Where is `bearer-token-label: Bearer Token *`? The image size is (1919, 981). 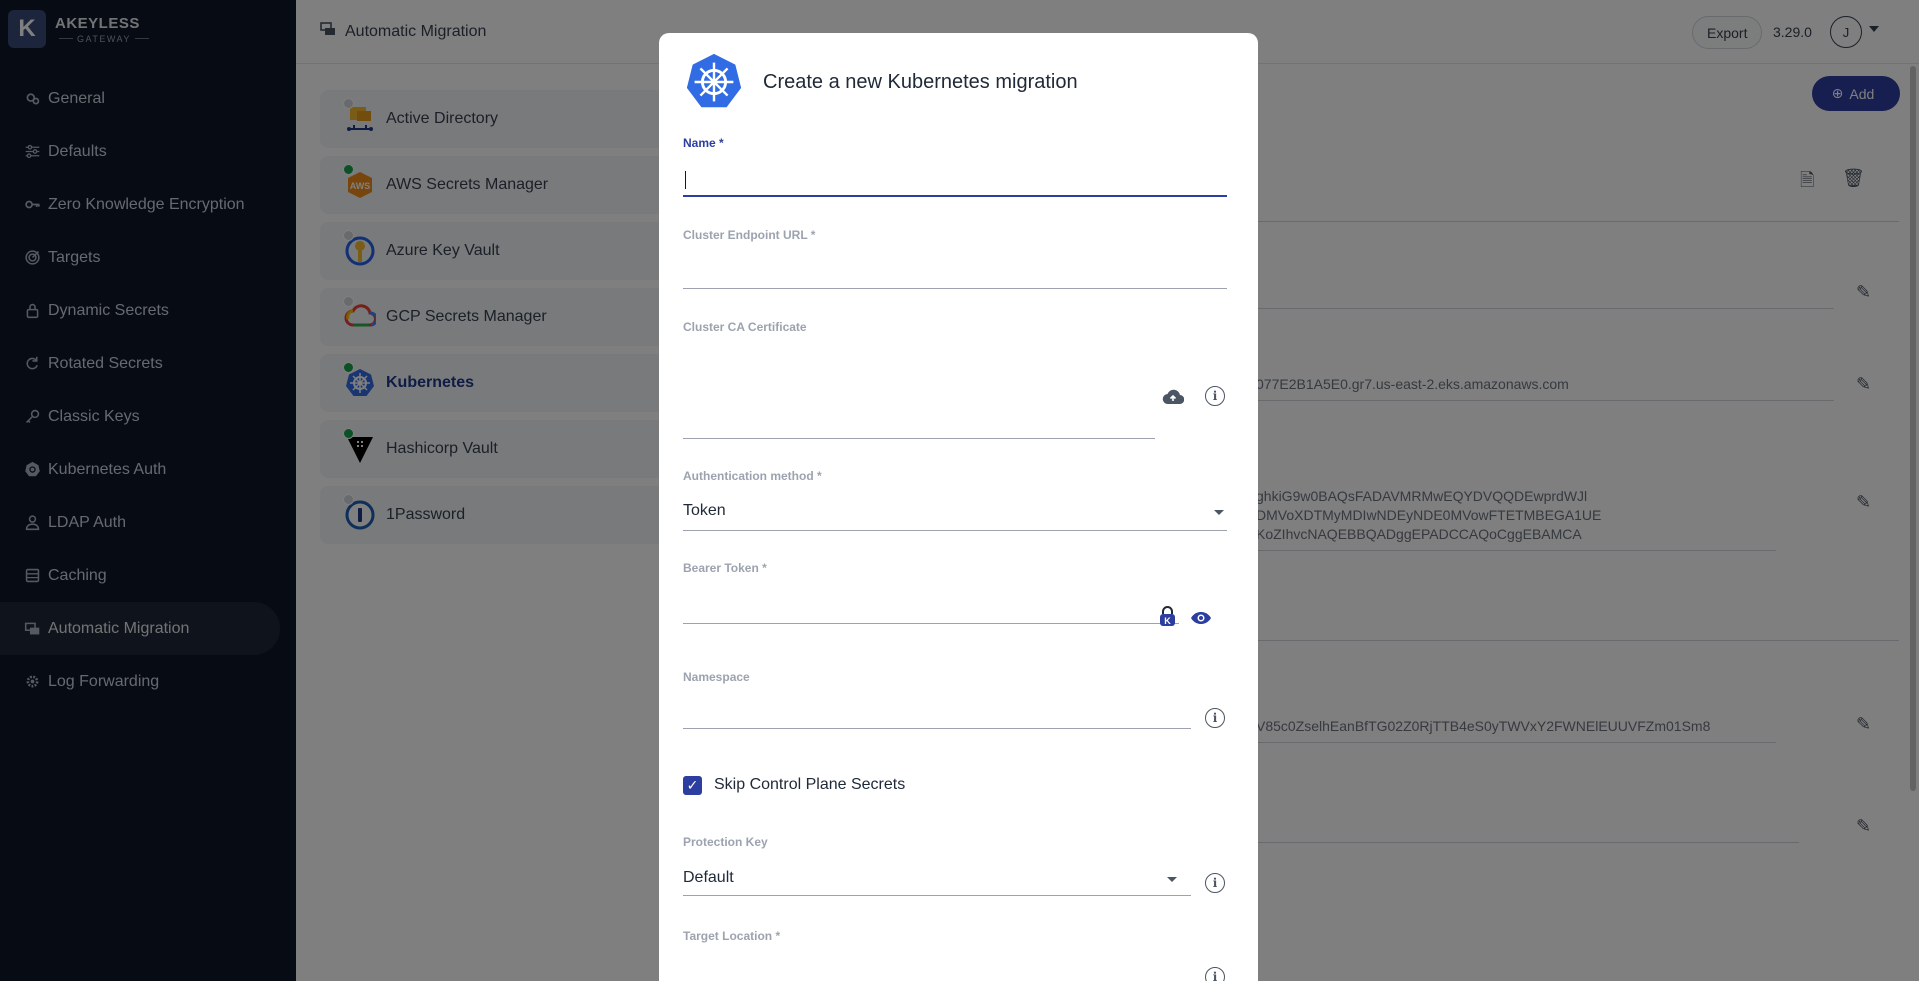
bearer-token-label: Bearer Token * is located at coordinates (725, 568).